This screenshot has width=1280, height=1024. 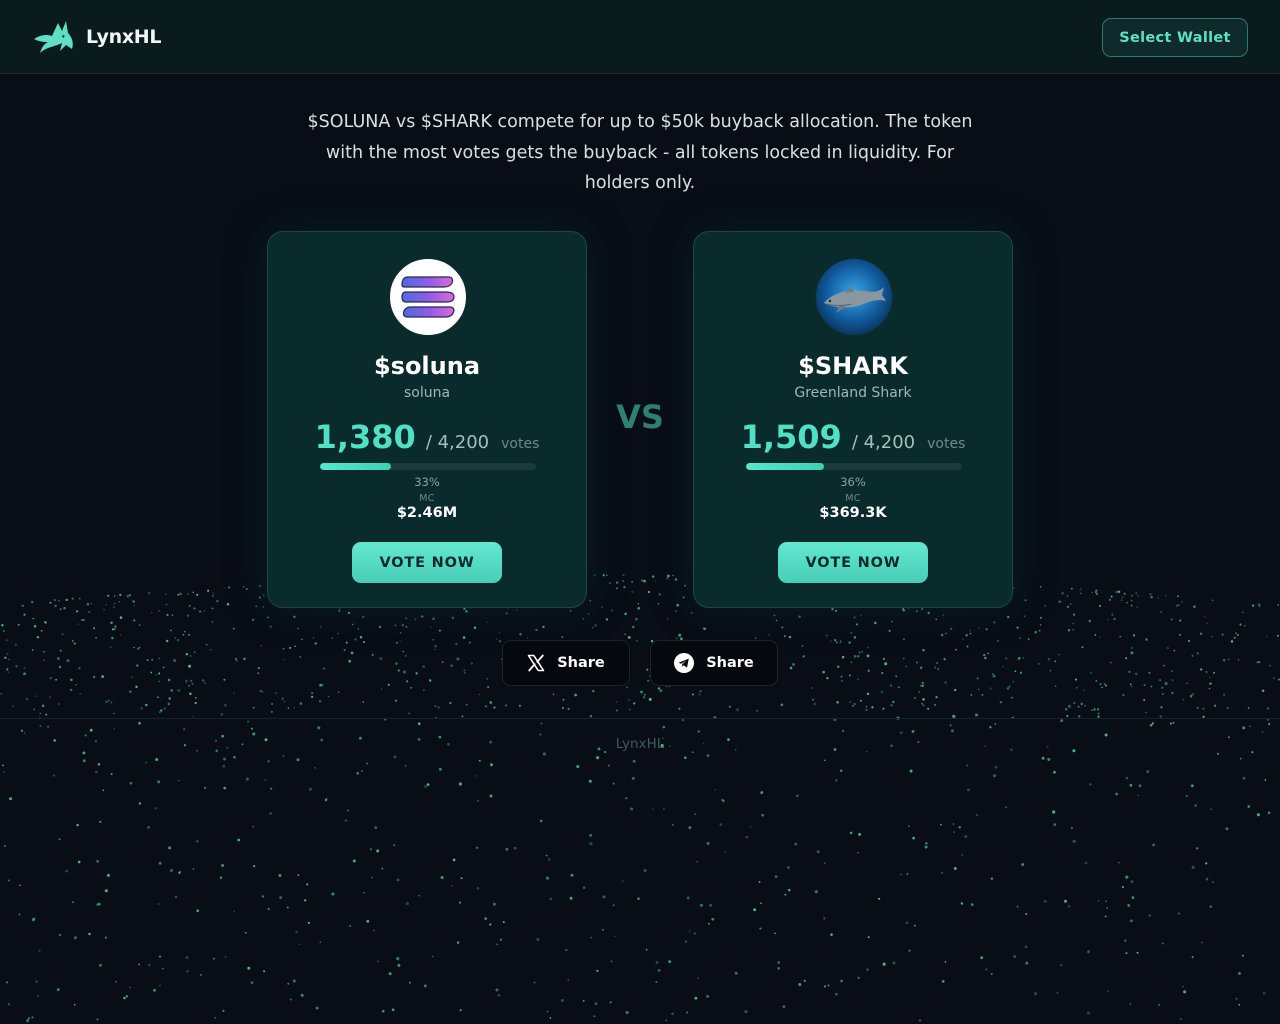 What do you see at coordinates (791, 437) in the screenshot?
I see `votes-count: 1,509` at bounding box center [791, 437].